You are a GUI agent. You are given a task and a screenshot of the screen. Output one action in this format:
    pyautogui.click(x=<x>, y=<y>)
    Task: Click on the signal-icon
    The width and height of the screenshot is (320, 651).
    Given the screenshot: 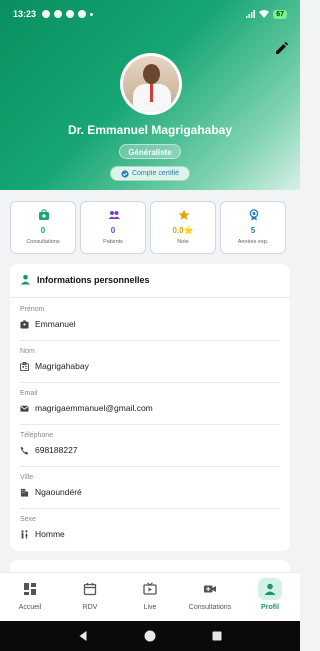 What is the action you would take?
    pyautogui.click(x=251, y=14)
    